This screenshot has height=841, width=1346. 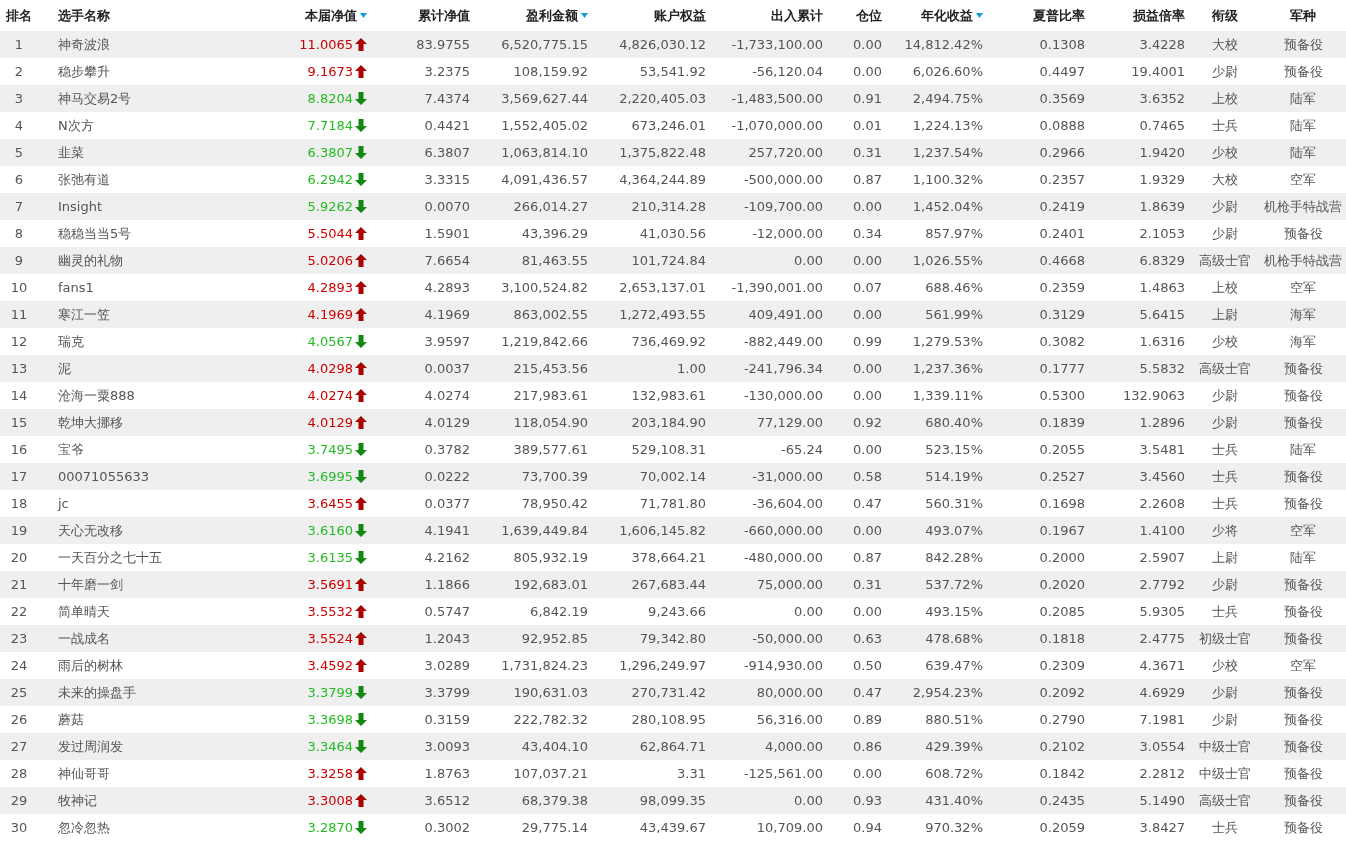 What do you see at coordinates (673, 800) in the screenshot?
I see `table-cell-text: 98,099.35` at bounding box center [673, 800].